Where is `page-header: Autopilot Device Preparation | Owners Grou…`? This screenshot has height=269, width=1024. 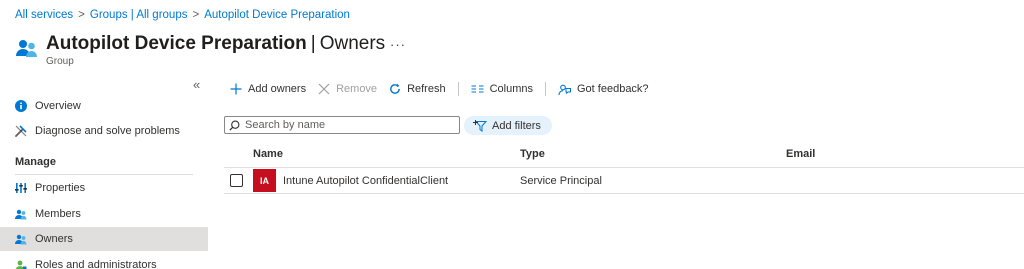
page-header: Autopilot Device Preparation | Owners Grou… is located at coordinates (200, 51).